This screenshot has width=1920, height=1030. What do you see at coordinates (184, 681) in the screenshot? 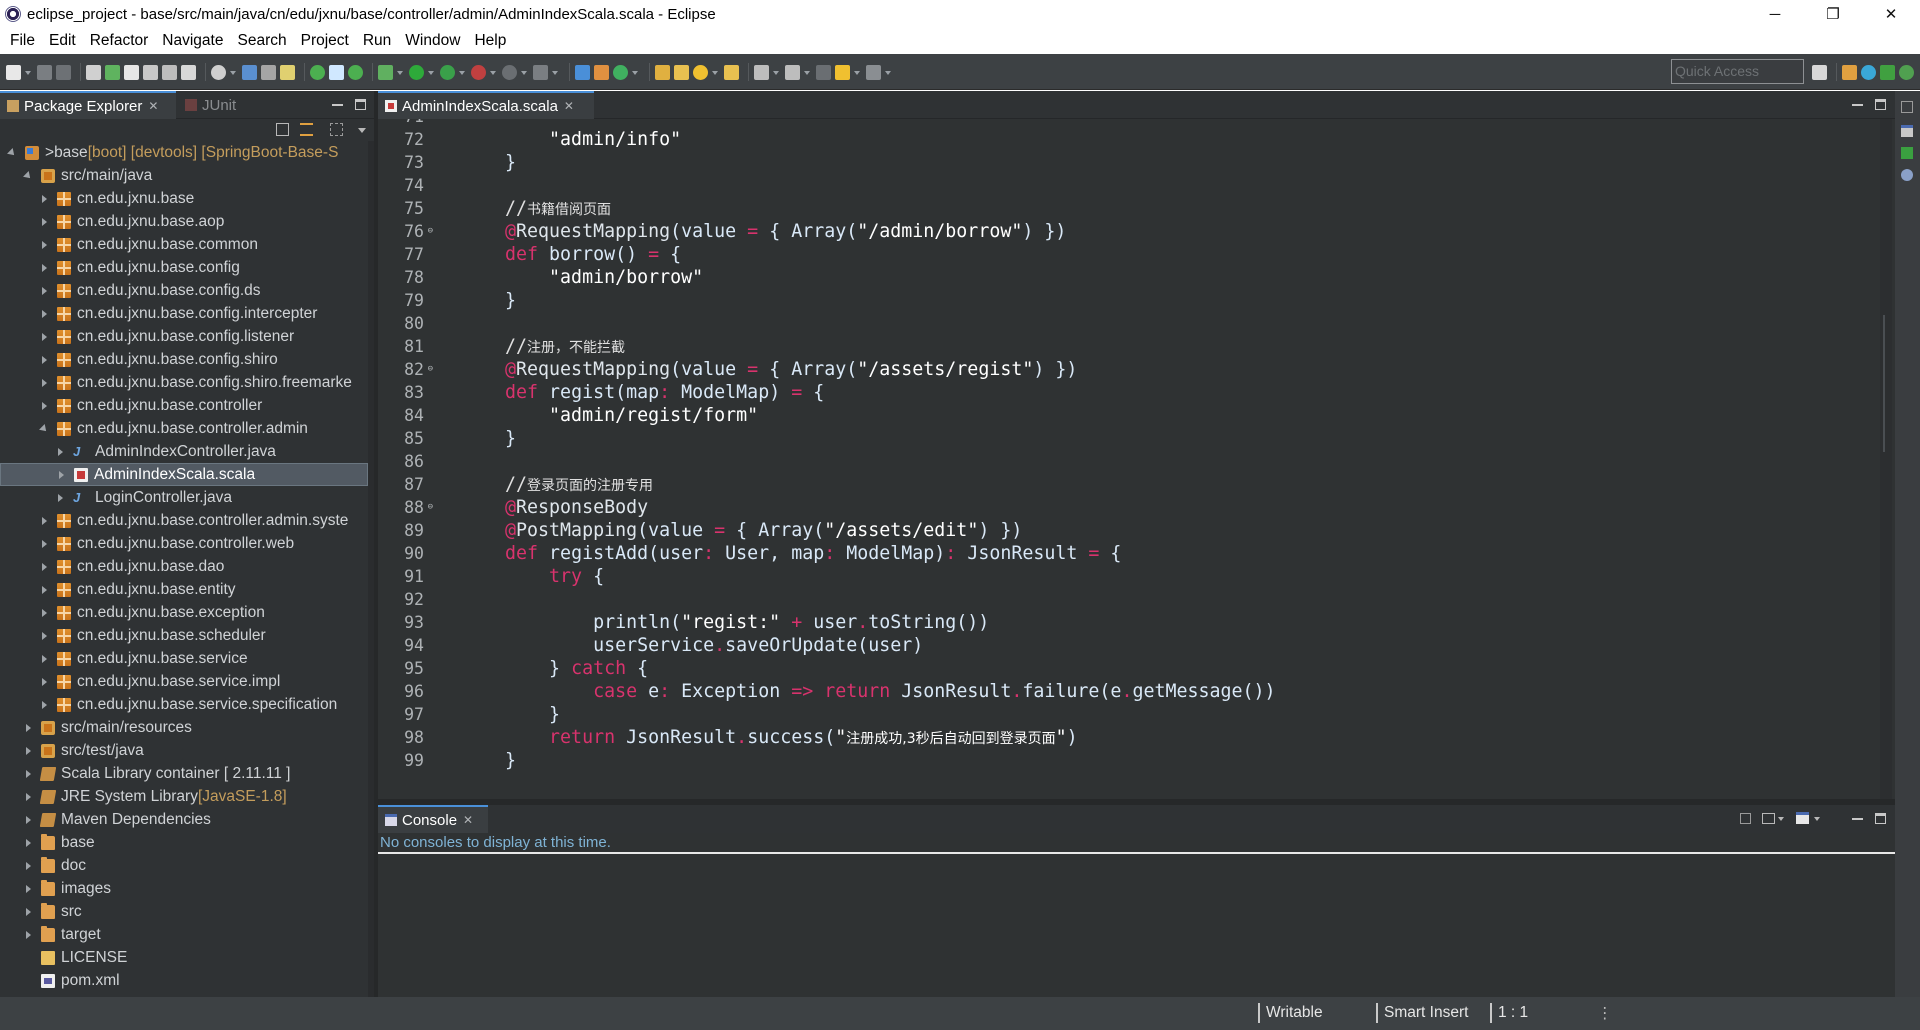
I see `tree-item: cn.edu.jxnu.base.service.impl` at bounding box center [184, 681].